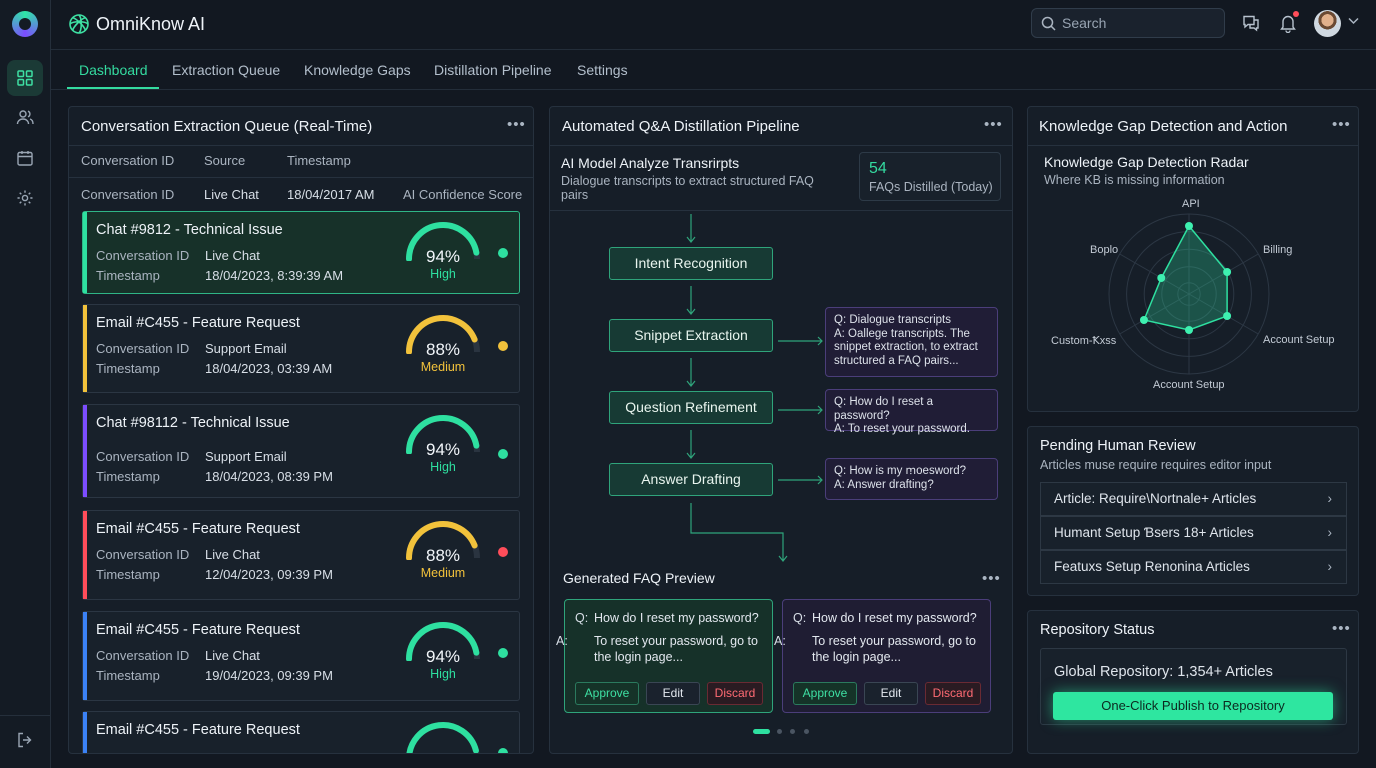 Image resolution: width=1376 pixels, height=768 pixels. What do you see at coordinates (301, 732) in the screenshot?
I see `queue-card: Email #C455 - Feature Request` at bounding box center [301, 732].